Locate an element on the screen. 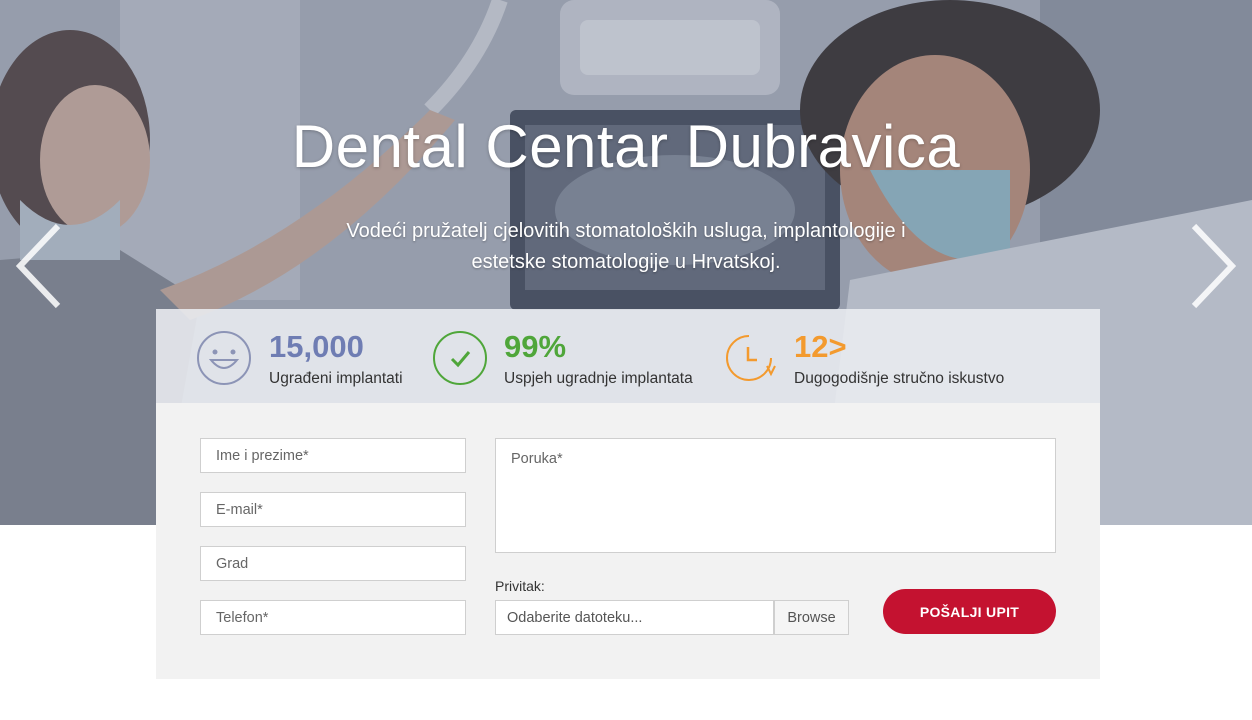 The image size is (1252, 720). stat-success-value: 99% is located at coordinates (535, 346).